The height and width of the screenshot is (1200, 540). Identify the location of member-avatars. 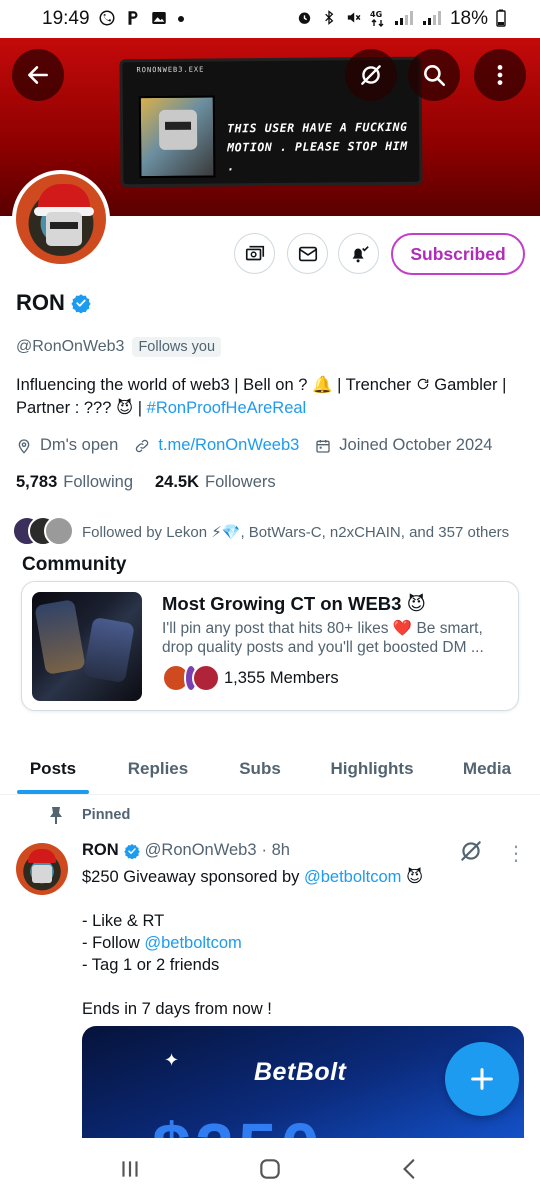
(191, 678).